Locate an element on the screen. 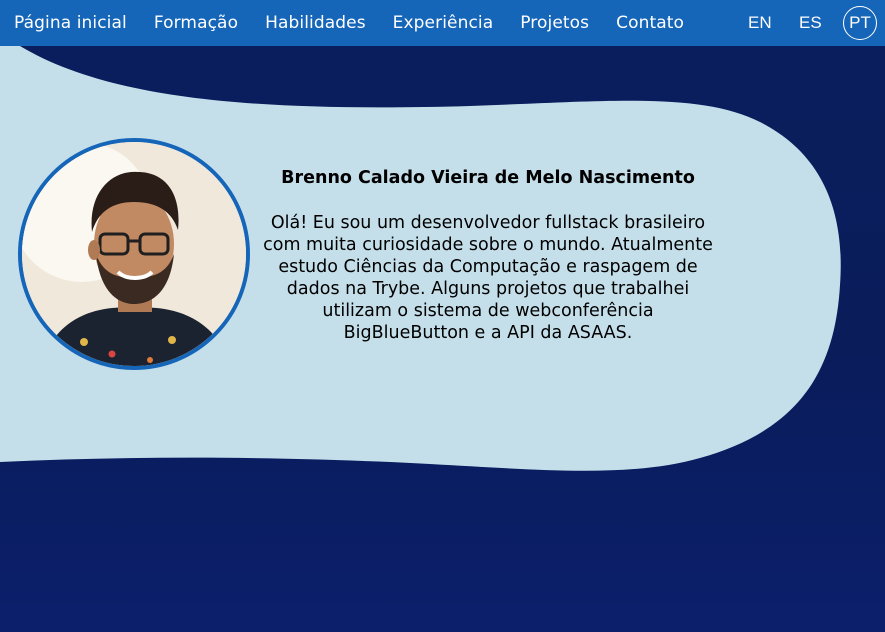 This screenshot has width=885, height=632. profile-photo is located at coordinates (134, 254).